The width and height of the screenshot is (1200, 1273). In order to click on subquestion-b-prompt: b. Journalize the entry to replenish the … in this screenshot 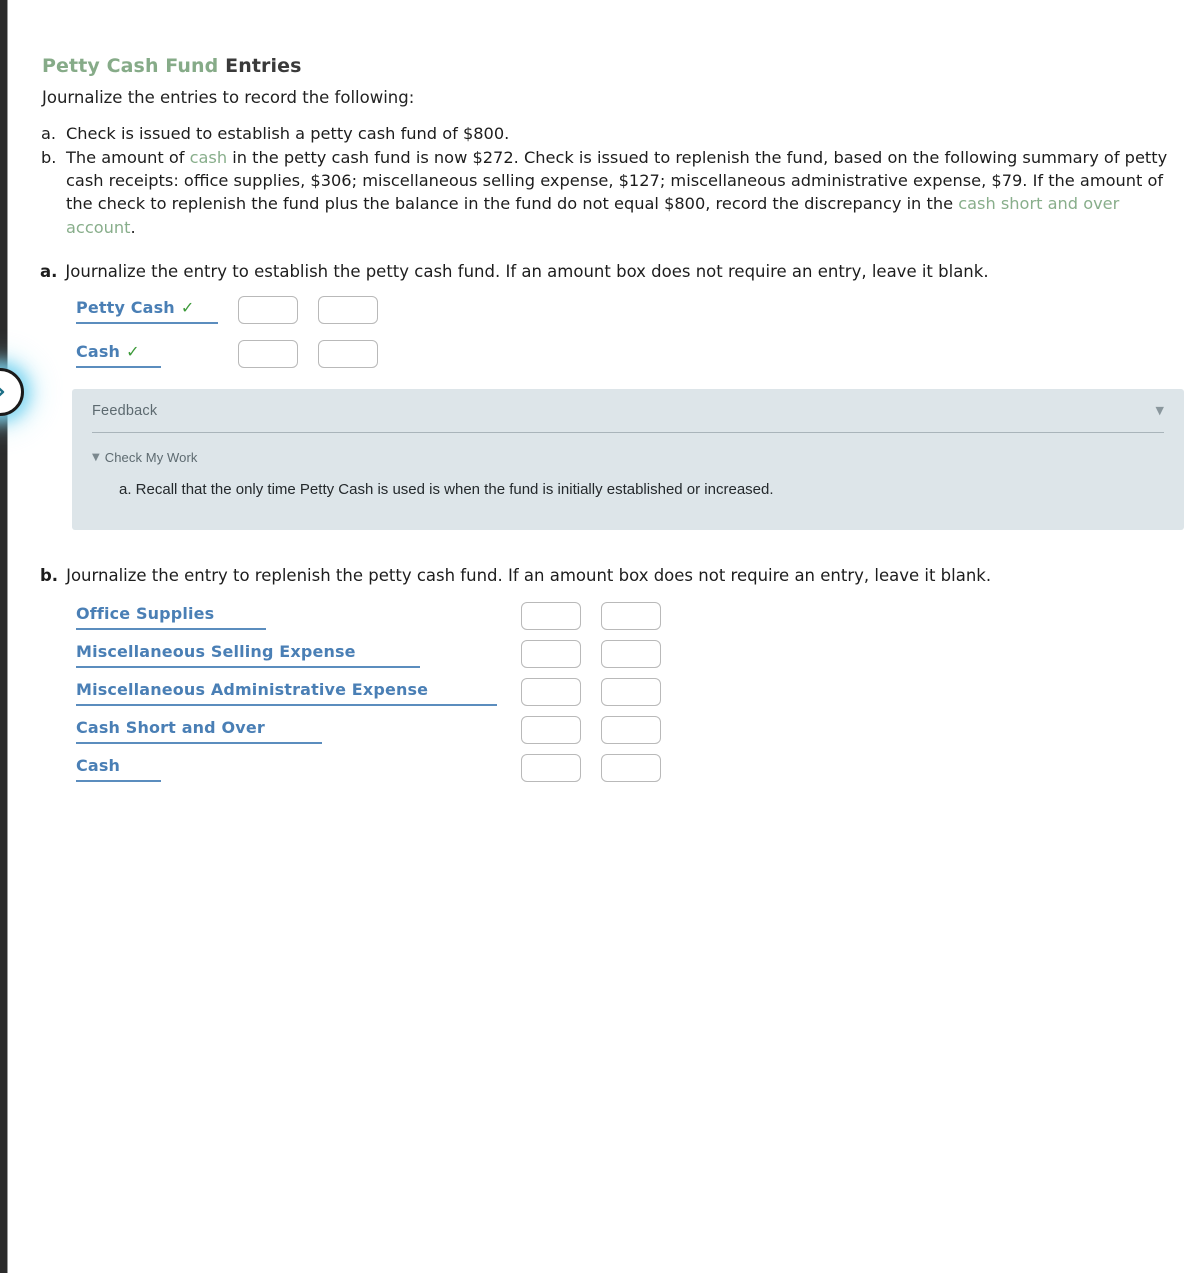, I will do `click(515, 575)`.